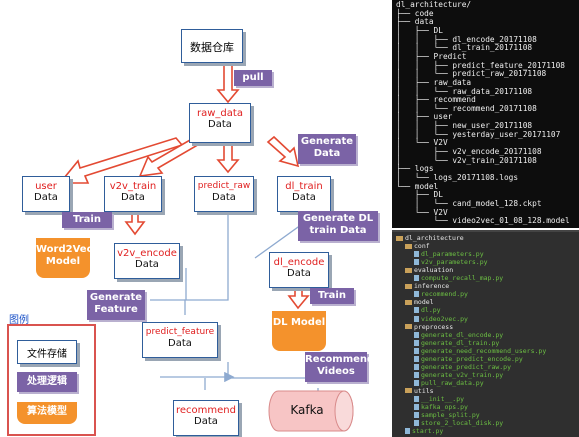 This screenshot has height=437, width=579. Describe the element at coordinates (419, 391) in the screenshot. I see `project-tree-folder: utils` at that location.